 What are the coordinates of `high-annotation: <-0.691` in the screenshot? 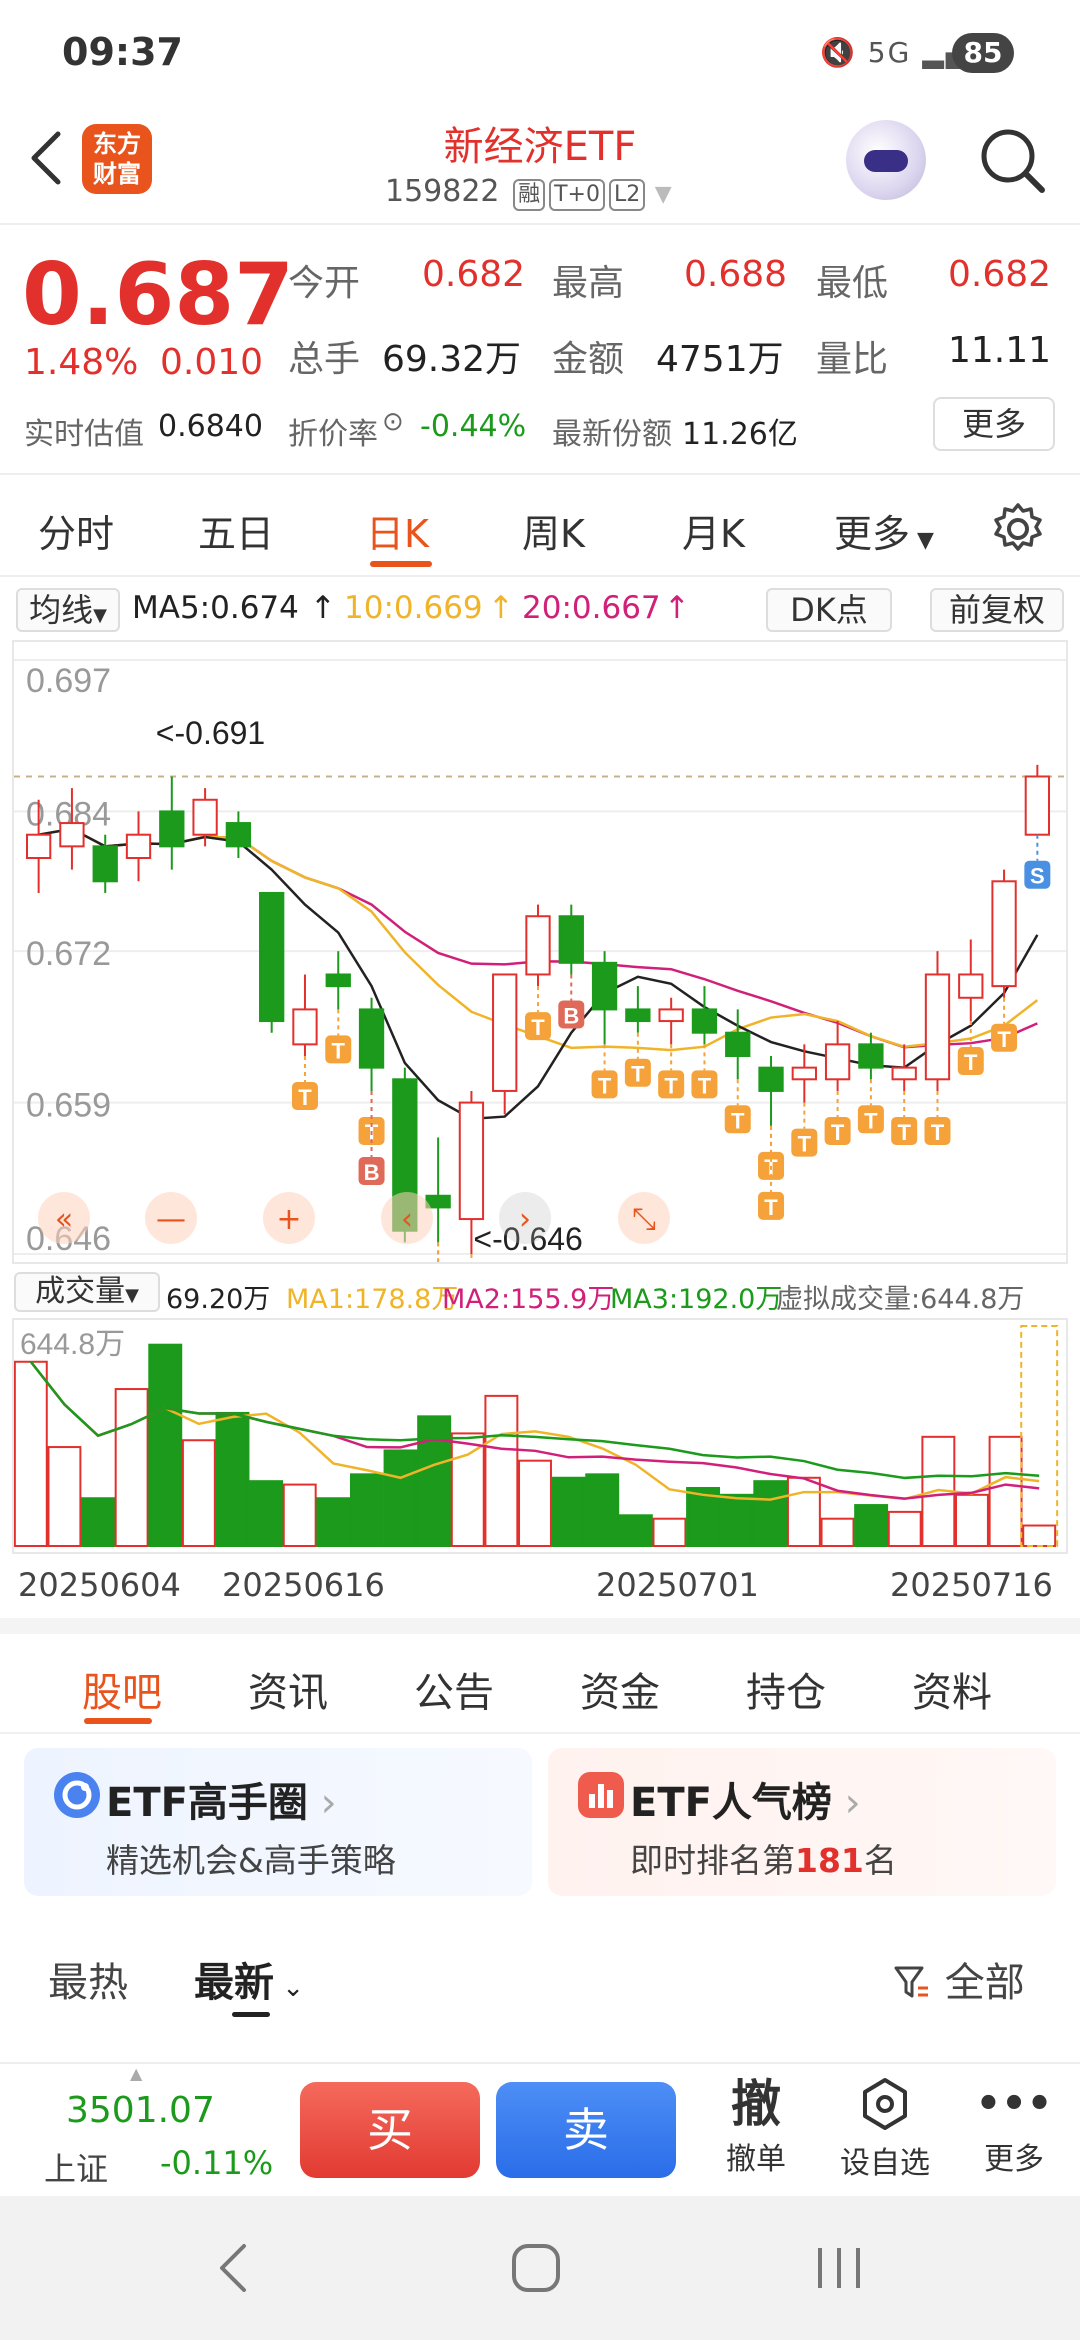 It's located at (210, 733).